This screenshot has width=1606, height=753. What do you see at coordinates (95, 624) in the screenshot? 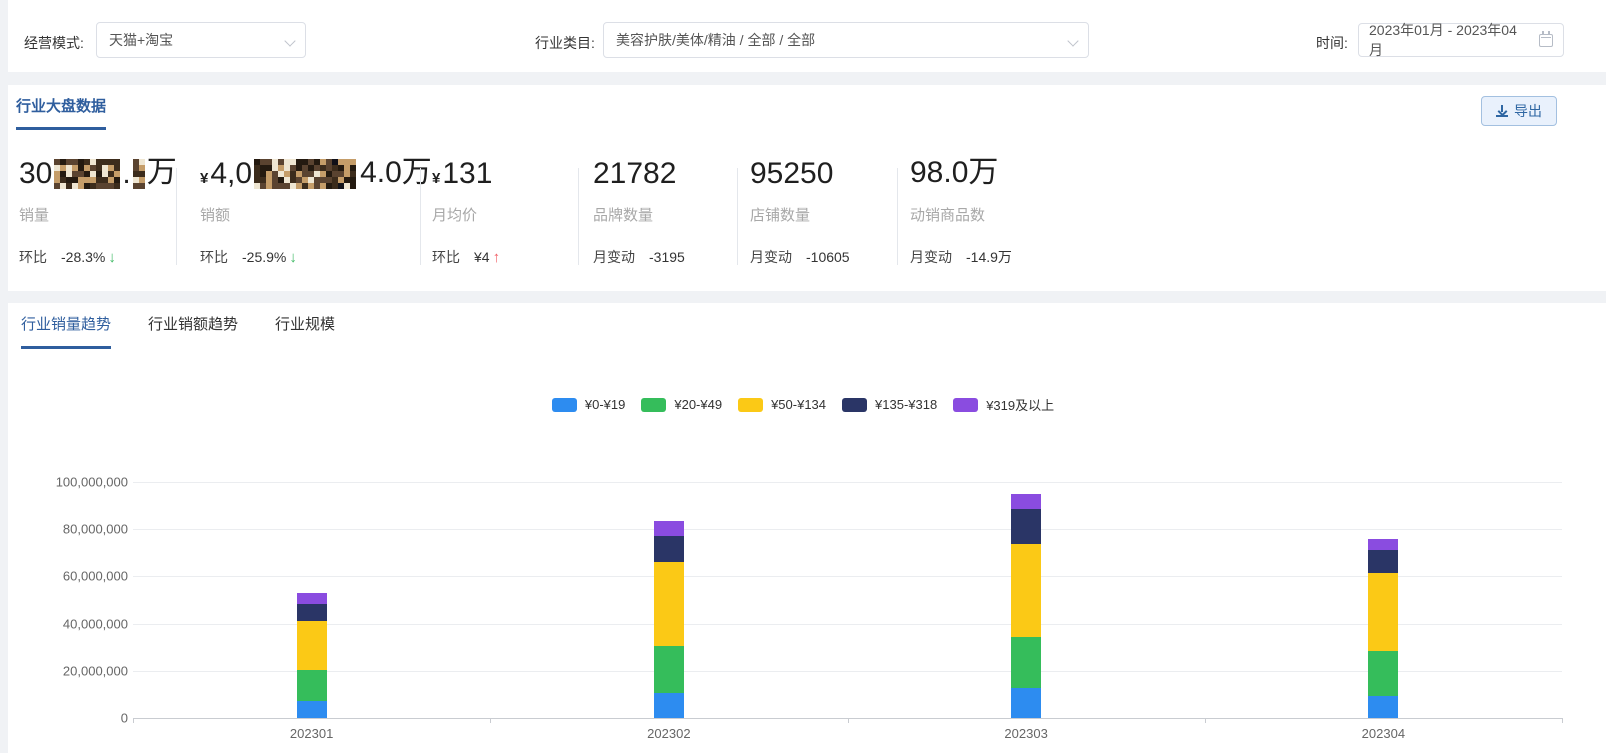
I see `y-axis-label: 40,000,000` at bounding box center [95, 624].